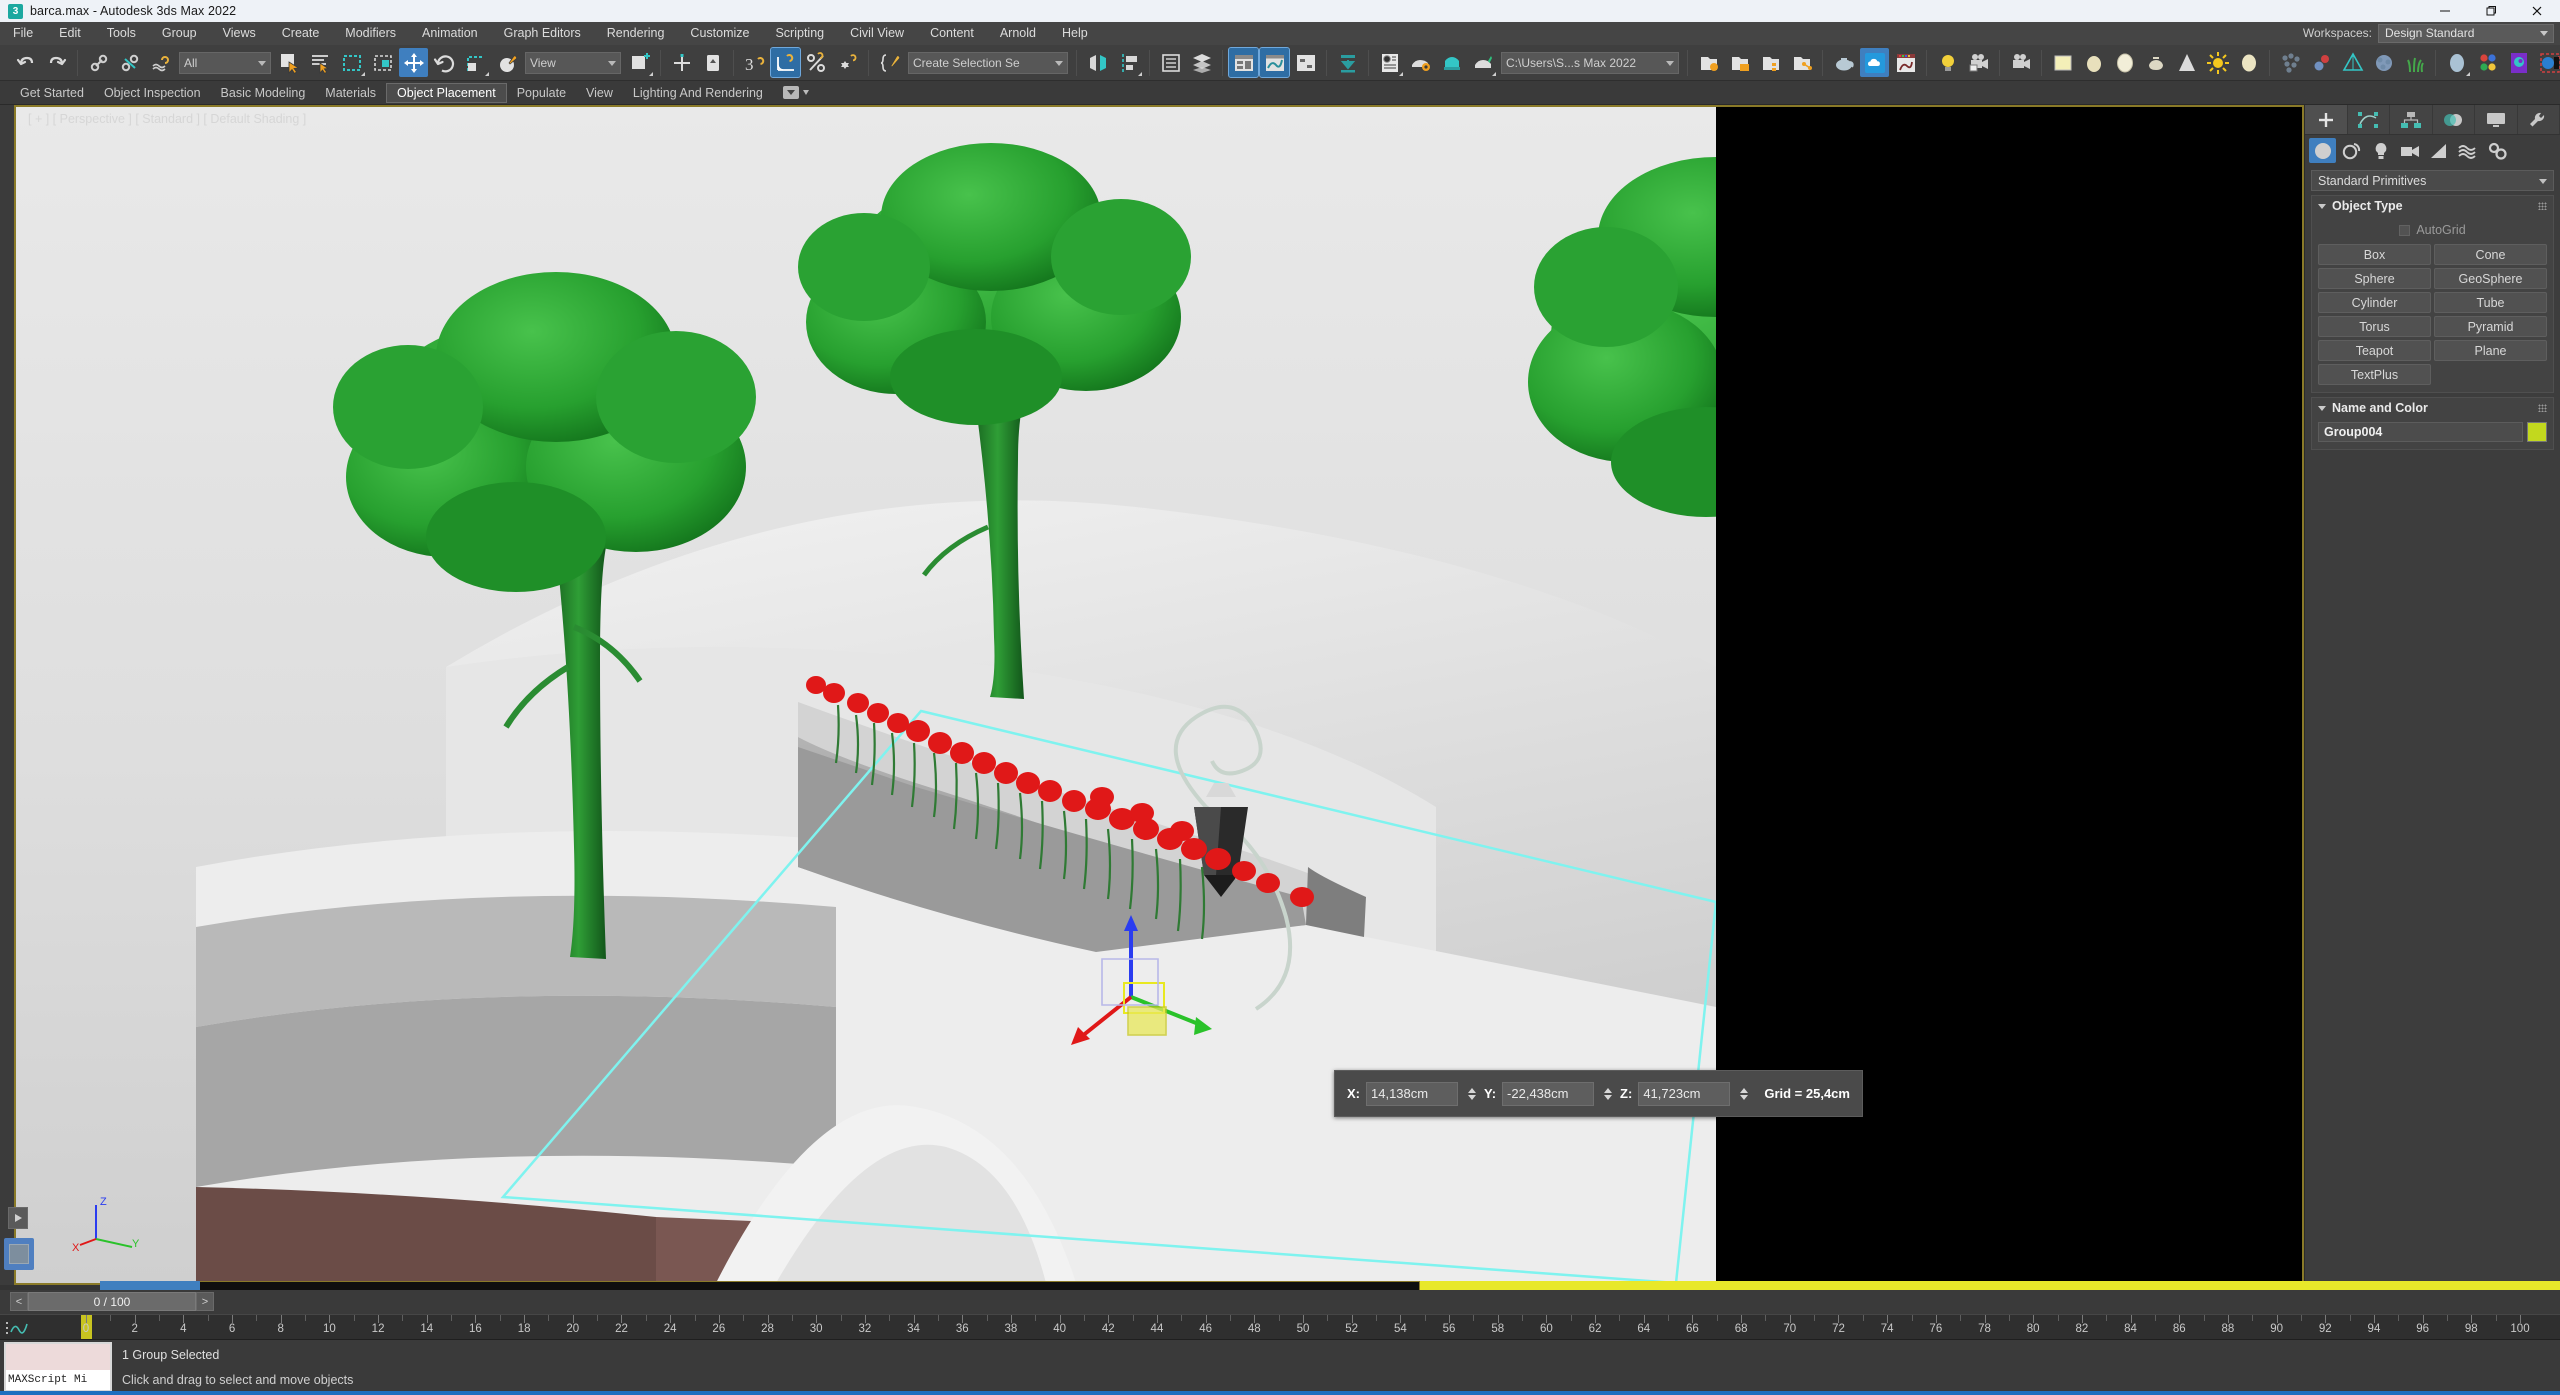 Image resolution: width=2560 pixels, height=1395 pixels. Describe the element at coordinates (52, 93) in the screenshot. I see `ribbon-tab-get-started: Get Started` at that location.